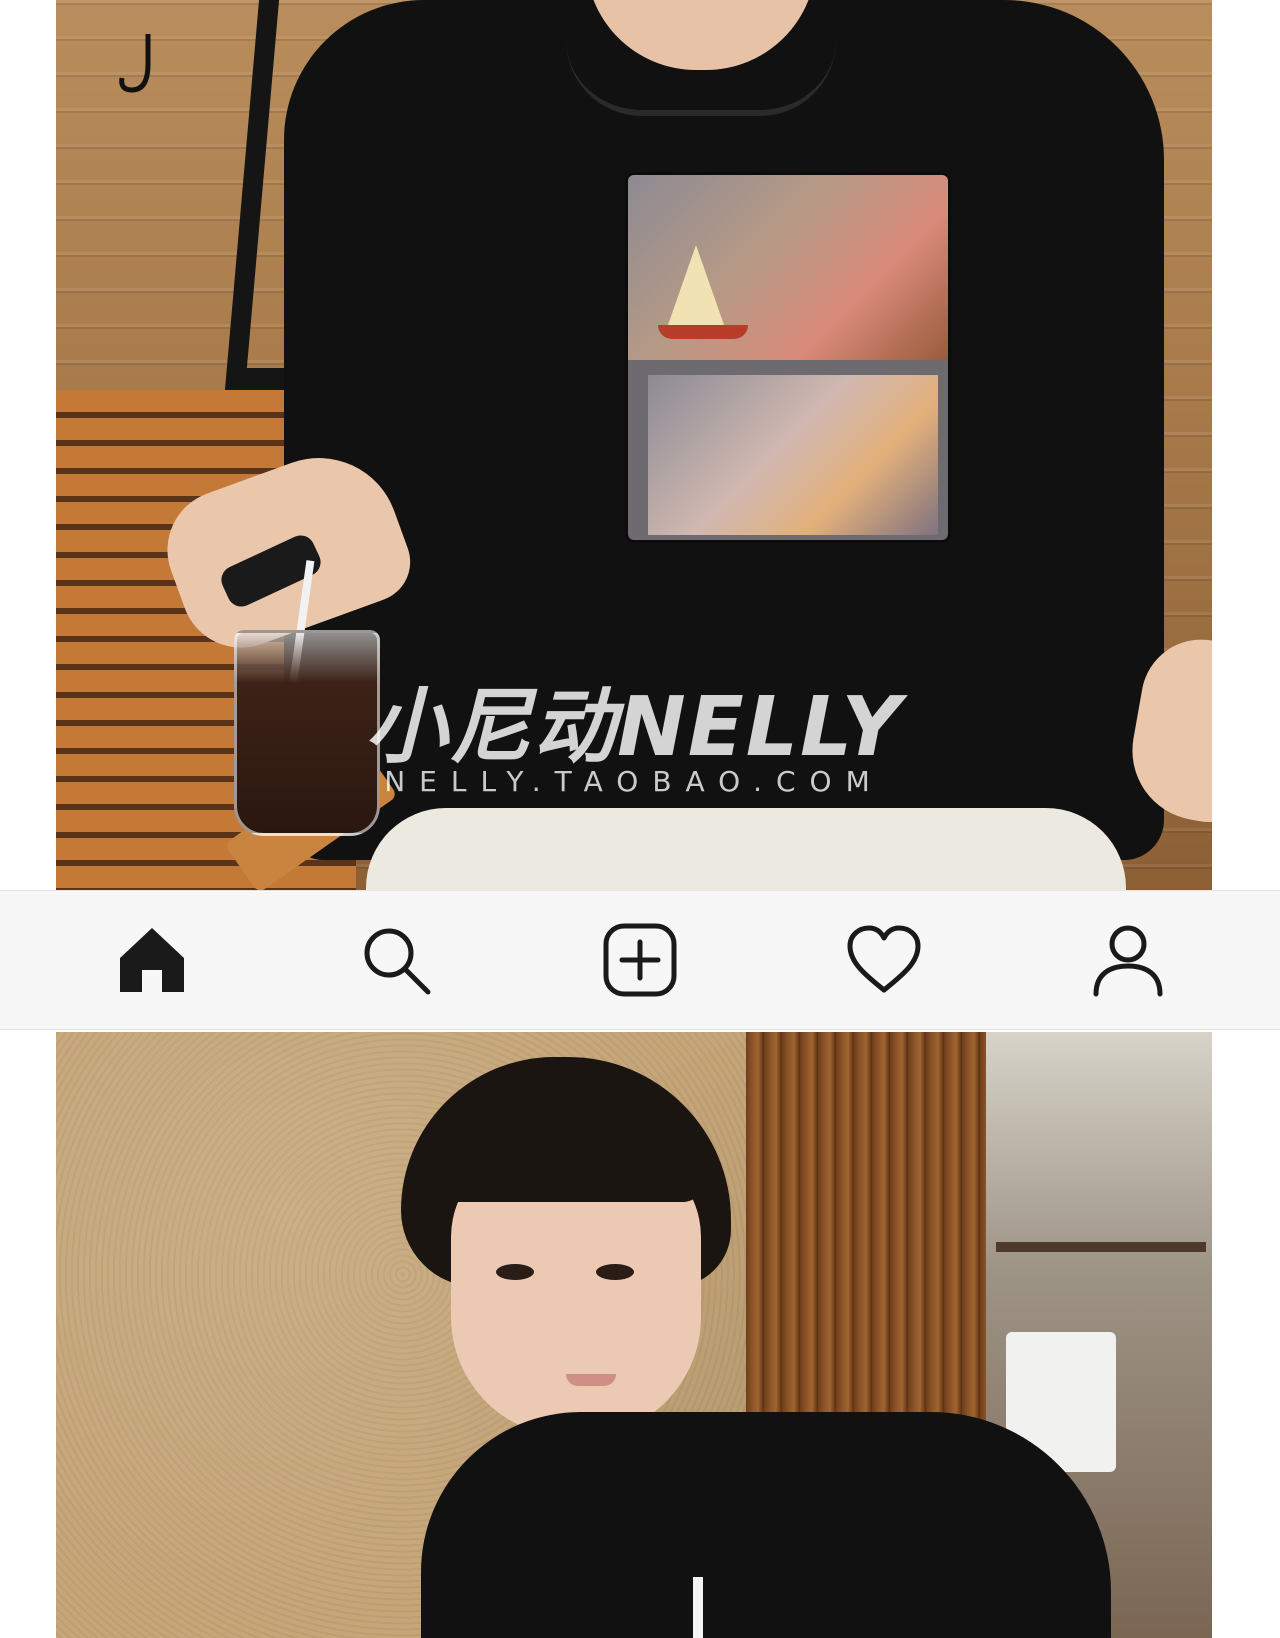 Image resolution: width=1280 pixels, height=1638 pixels. I want to click on nav-create-button, so click(640, 960).